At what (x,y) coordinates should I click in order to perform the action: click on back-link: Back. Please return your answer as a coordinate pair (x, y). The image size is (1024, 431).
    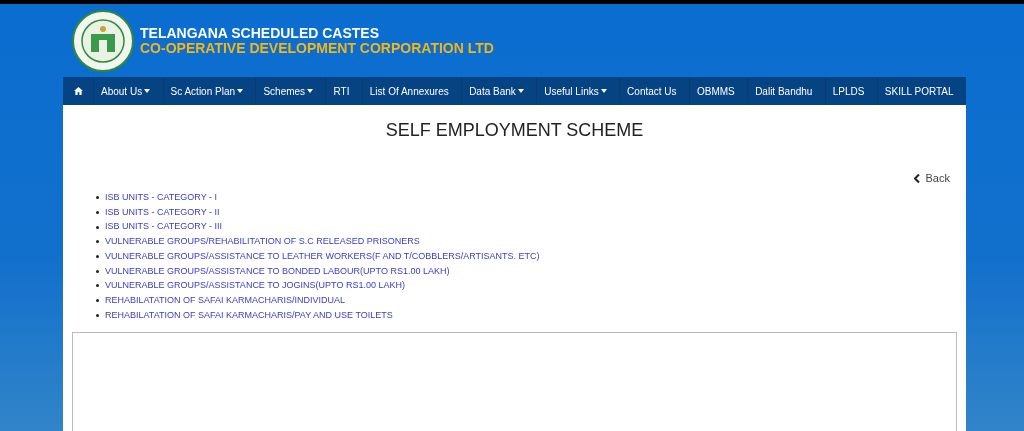
    Looking at the image, I should click on (931, 178).